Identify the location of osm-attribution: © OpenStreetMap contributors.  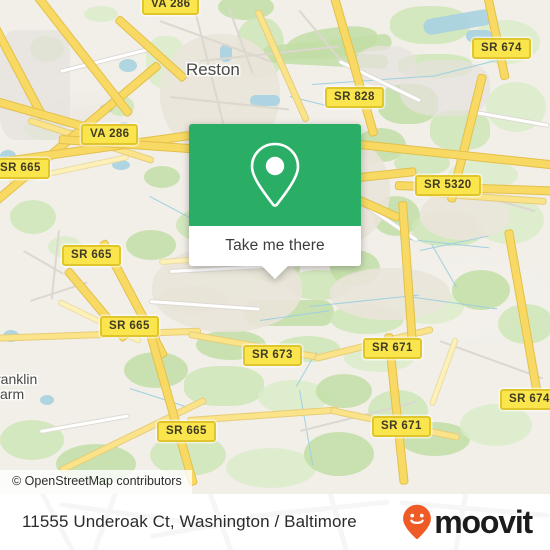
(96, 482).